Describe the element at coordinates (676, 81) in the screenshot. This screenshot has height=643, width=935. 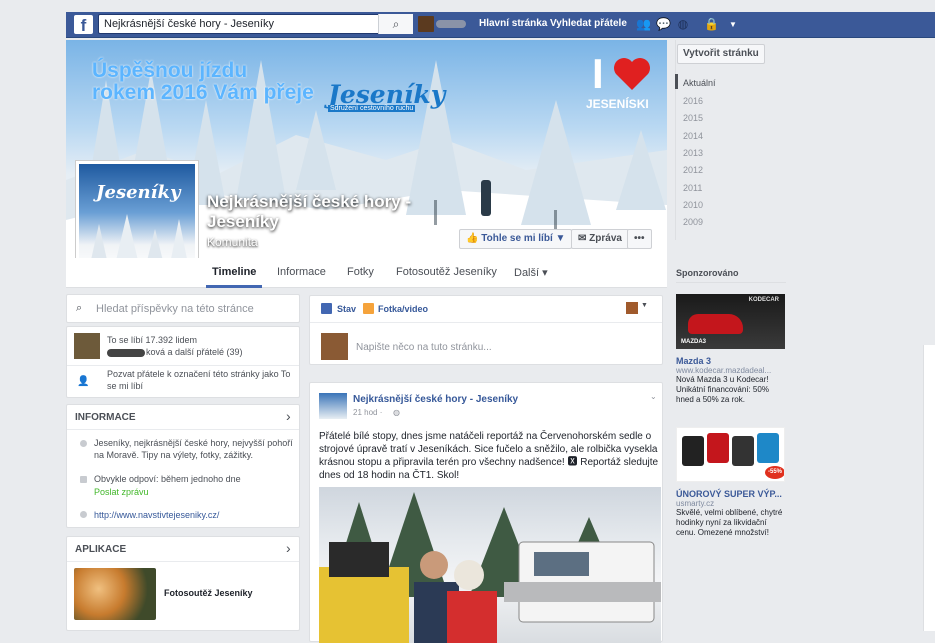
I see `current-year-marker` at that location.